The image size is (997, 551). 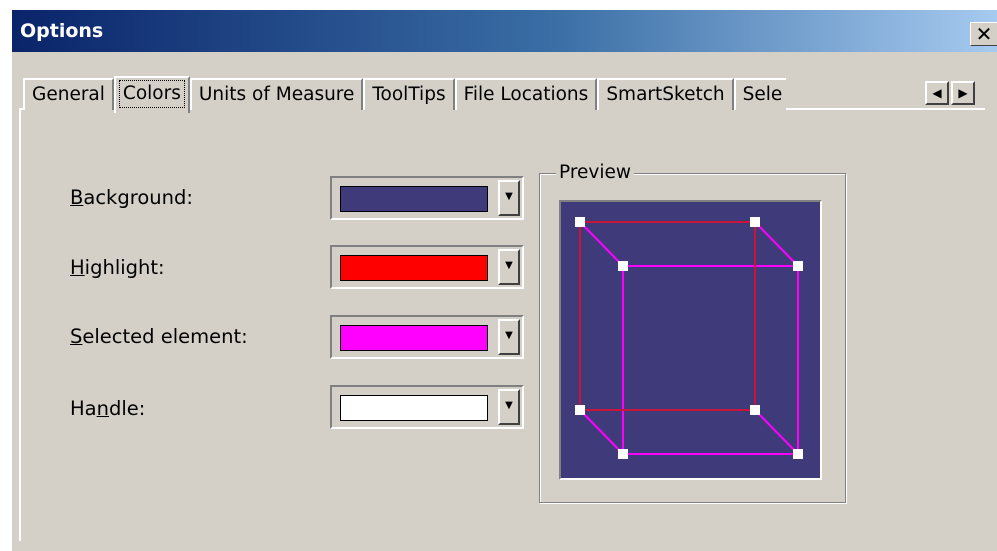 I want to click on highlight-color-picker: ▼, so click(x=427, y=267).